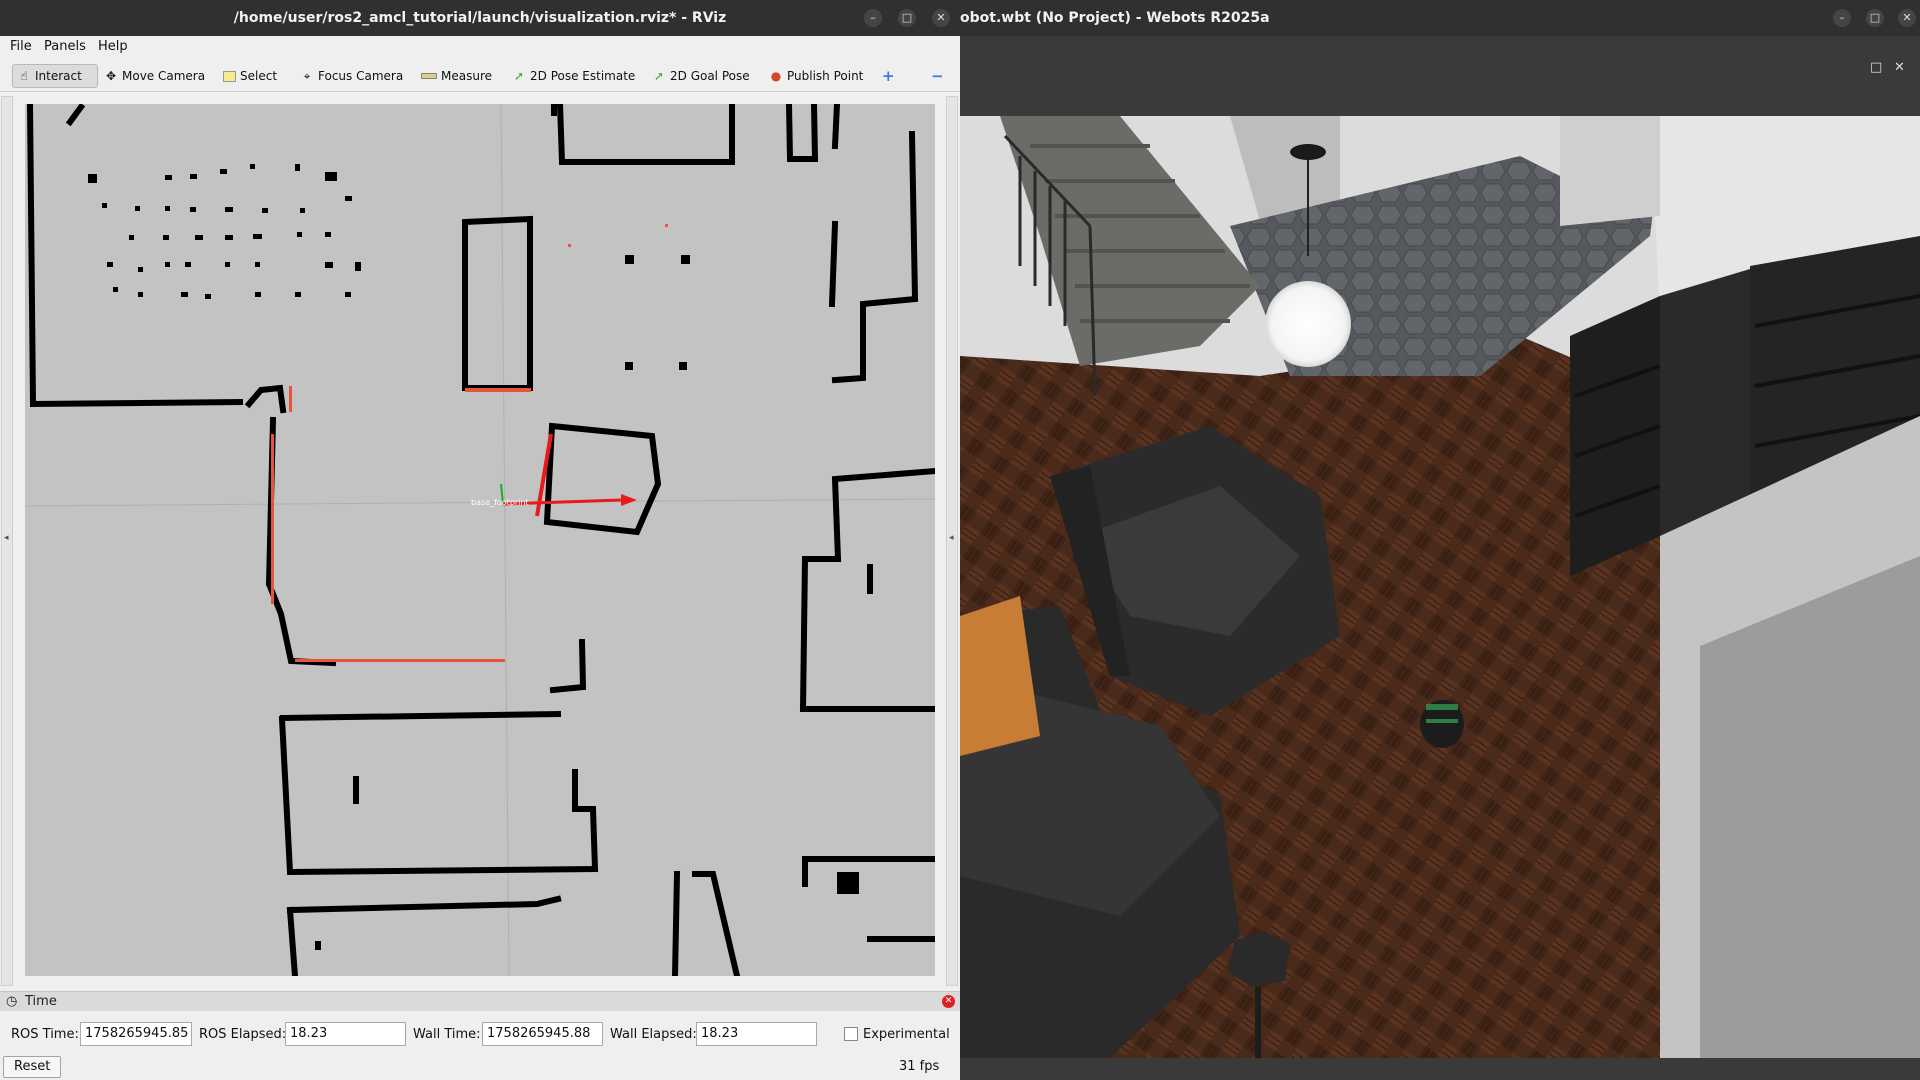  What do you see at coordinates (776, 76) in the screenshot?
I see `map-pin-icon: ●` at bounding box center [776, 76].